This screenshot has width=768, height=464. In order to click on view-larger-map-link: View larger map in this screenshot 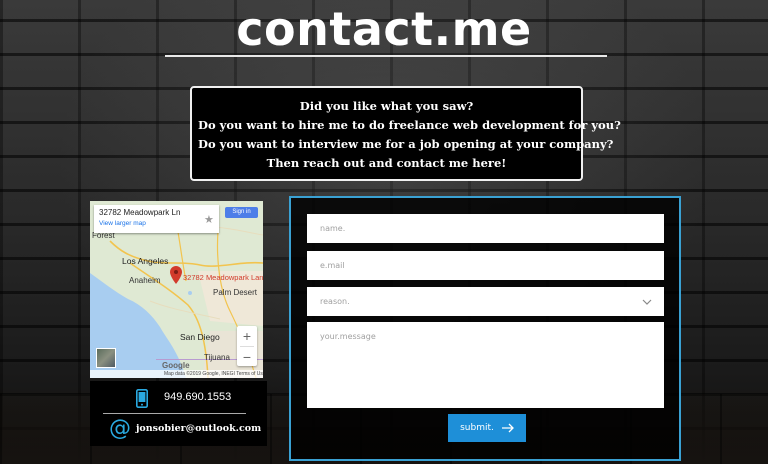, I will do `click(156, 223)`.